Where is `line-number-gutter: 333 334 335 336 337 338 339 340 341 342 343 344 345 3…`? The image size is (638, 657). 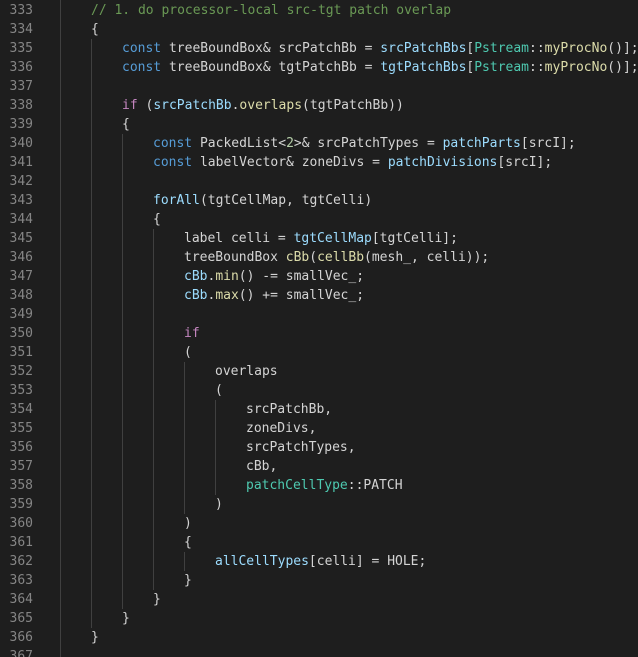 line-number-gutter: 333 334 335 336 337 338 339 340 341 342 343 344 345 3… is located at coordinates (28, 328).